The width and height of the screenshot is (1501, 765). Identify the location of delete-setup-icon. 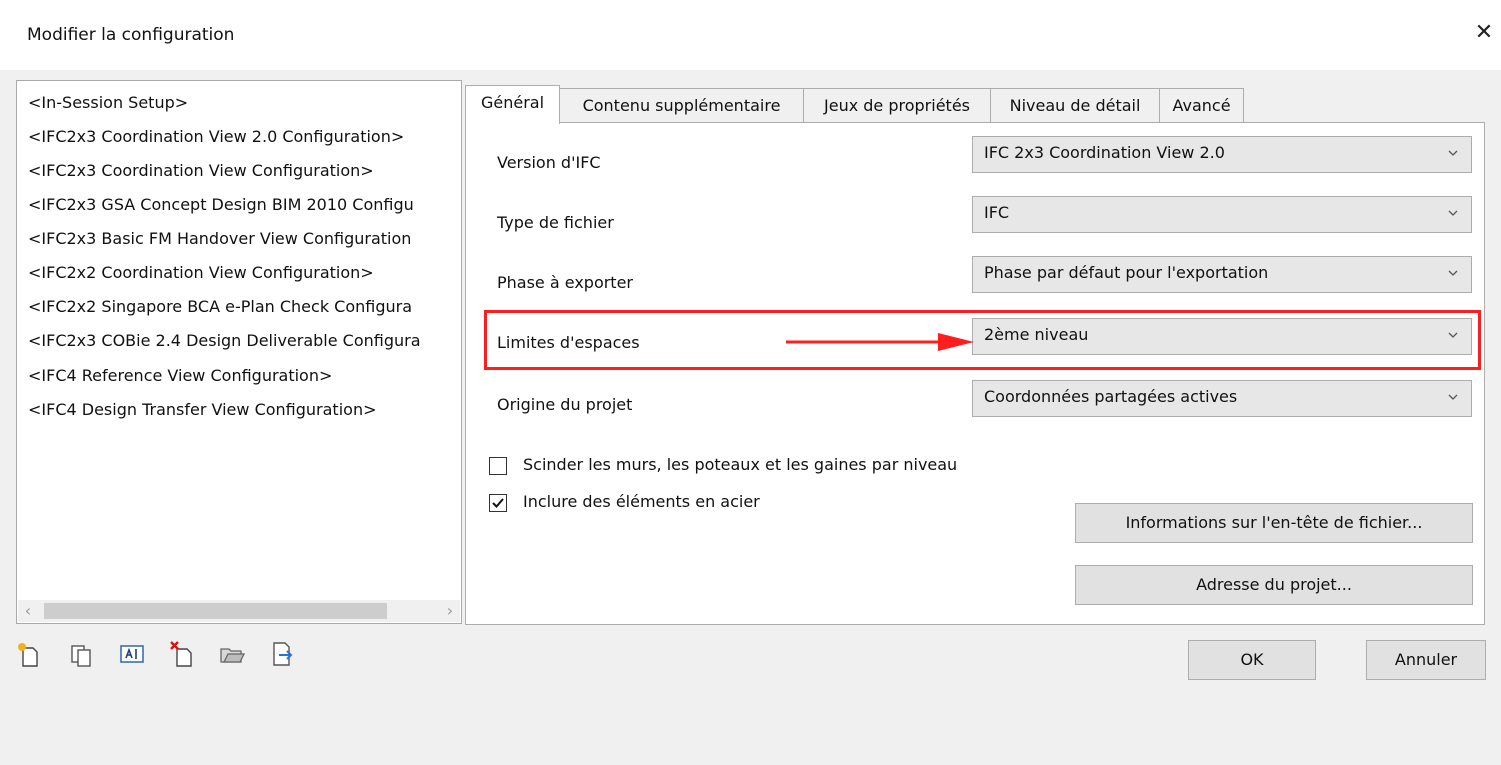
(182, 654).